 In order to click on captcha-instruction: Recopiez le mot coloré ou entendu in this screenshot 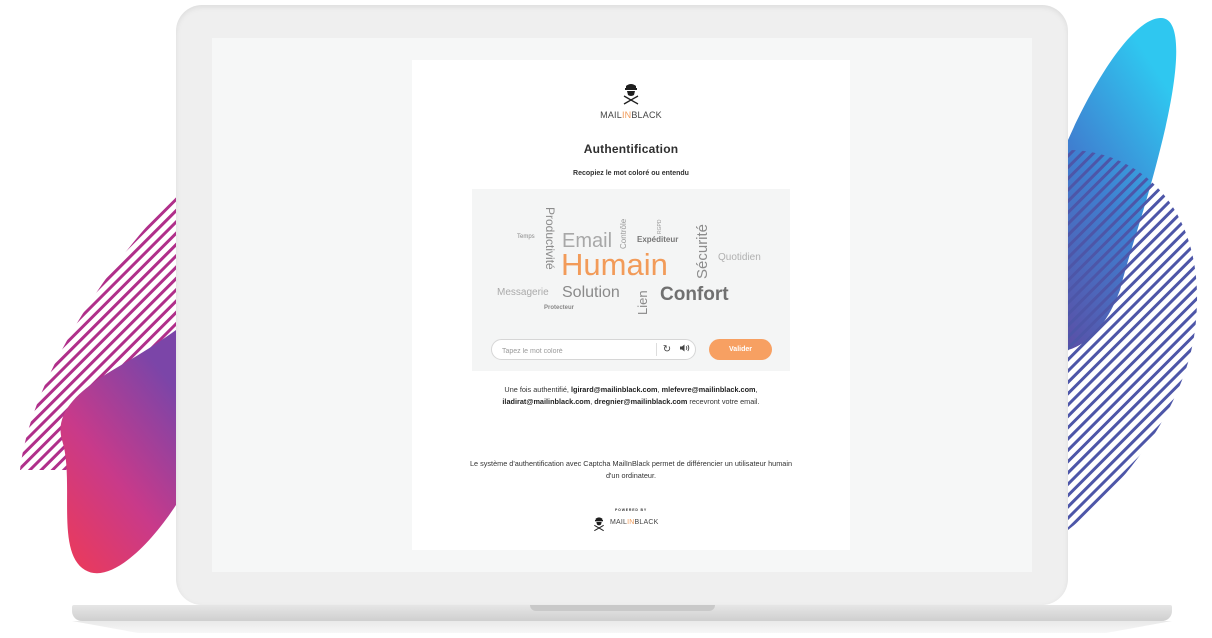, I will do `click(631, 173)`.